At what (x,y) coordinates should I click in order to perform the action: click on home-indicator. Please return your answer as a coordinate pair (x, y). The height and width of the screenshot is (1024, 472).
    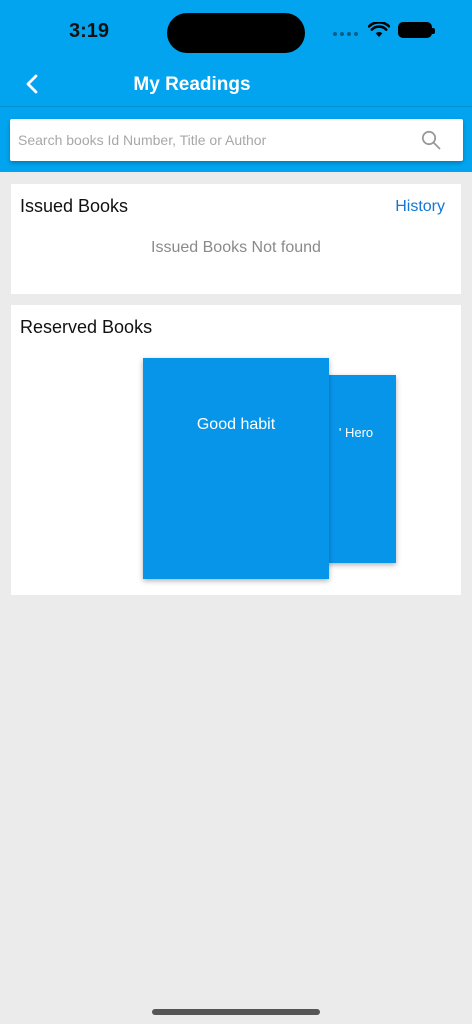
    Looking at the image, I should click on (236, 1012).